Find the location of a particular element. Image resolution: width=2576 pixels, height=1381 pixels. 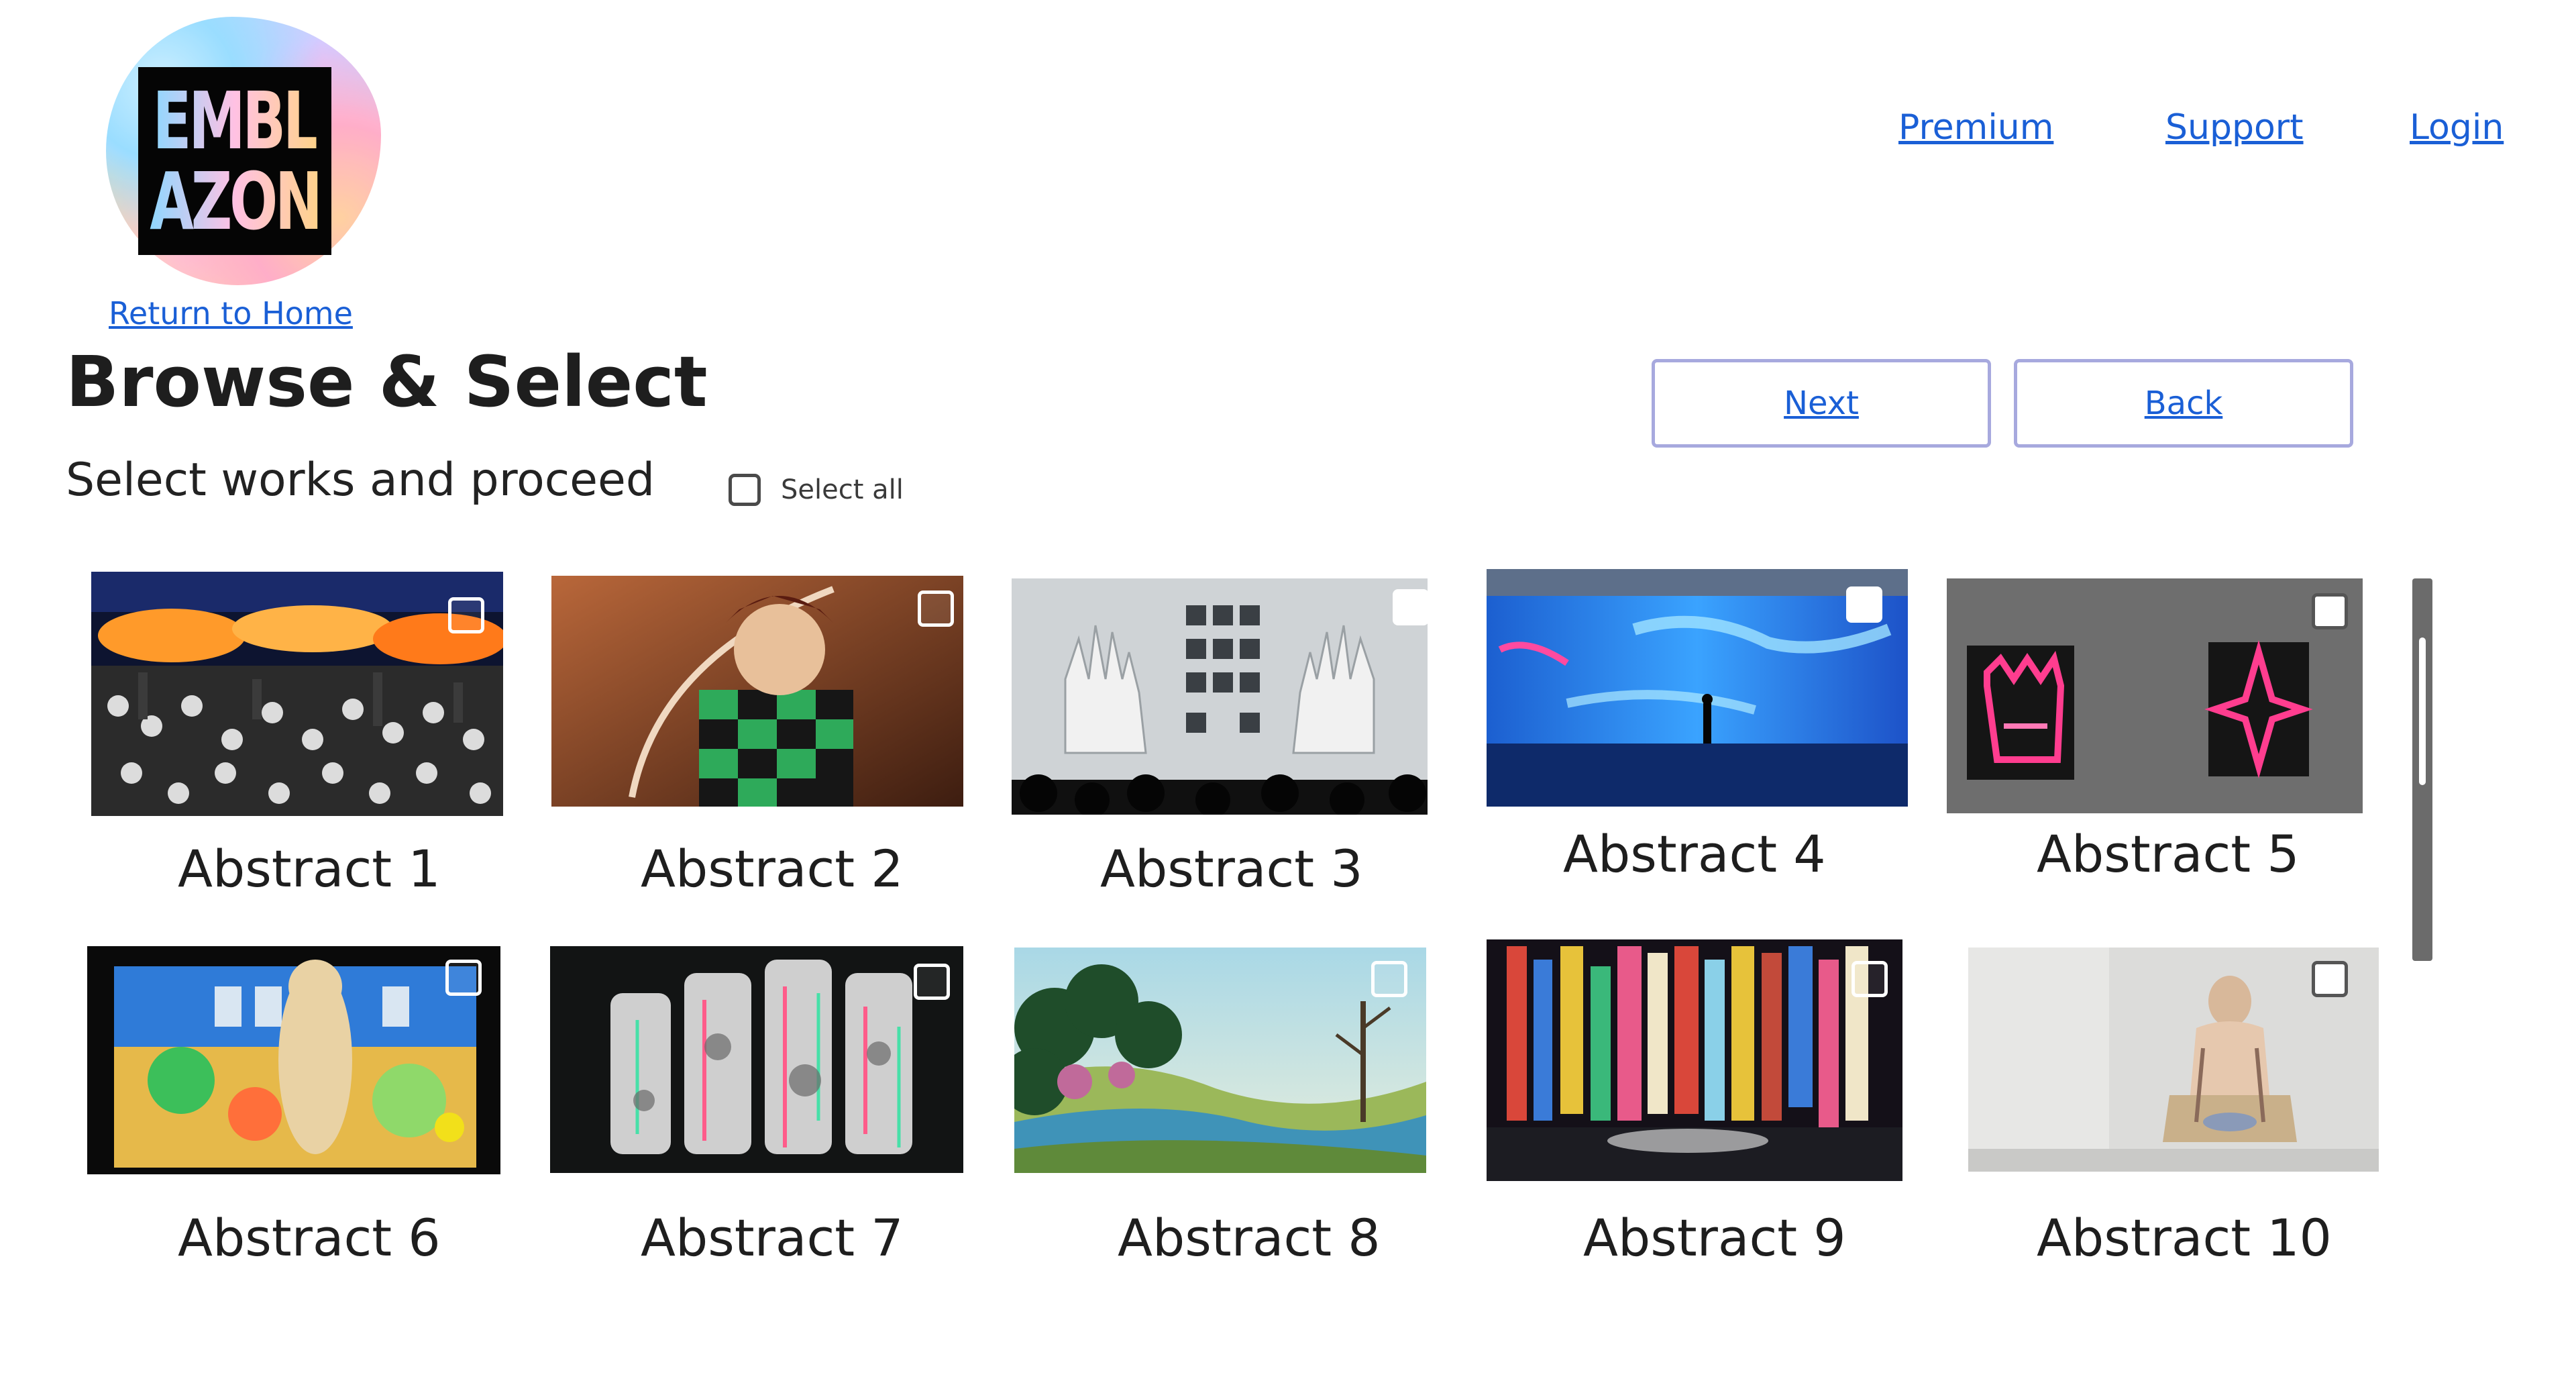

page-subtitle: Select works and proceed is located at coordinates (360, 480).